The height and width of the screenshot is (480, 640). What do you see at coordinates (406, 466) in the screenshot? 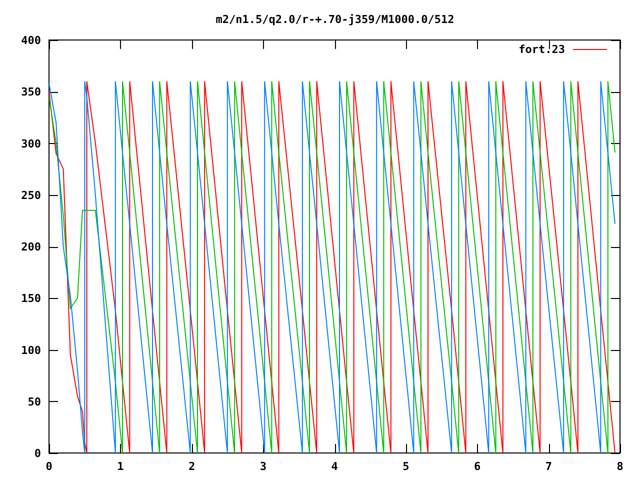
I see `x-tick-label: 5` at bounding box center [406, 466].